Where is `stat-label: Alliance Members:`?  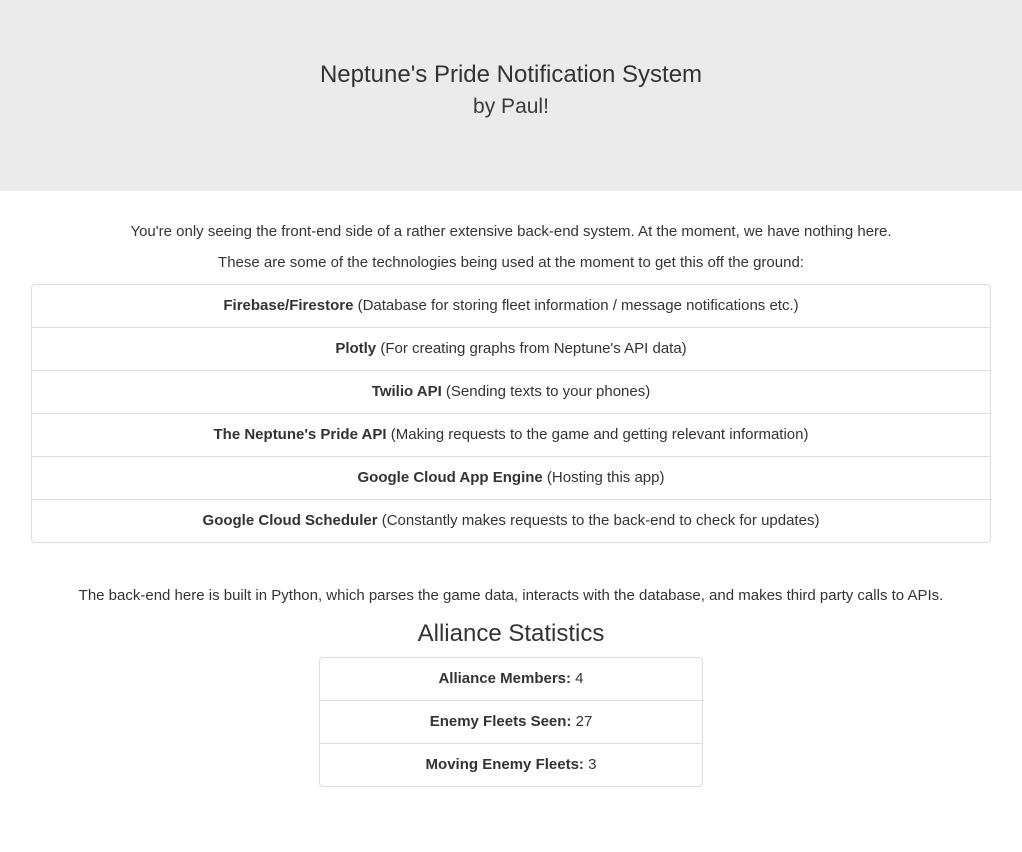 stat-label: Alliance Members: is located at coordinates (505, 678).